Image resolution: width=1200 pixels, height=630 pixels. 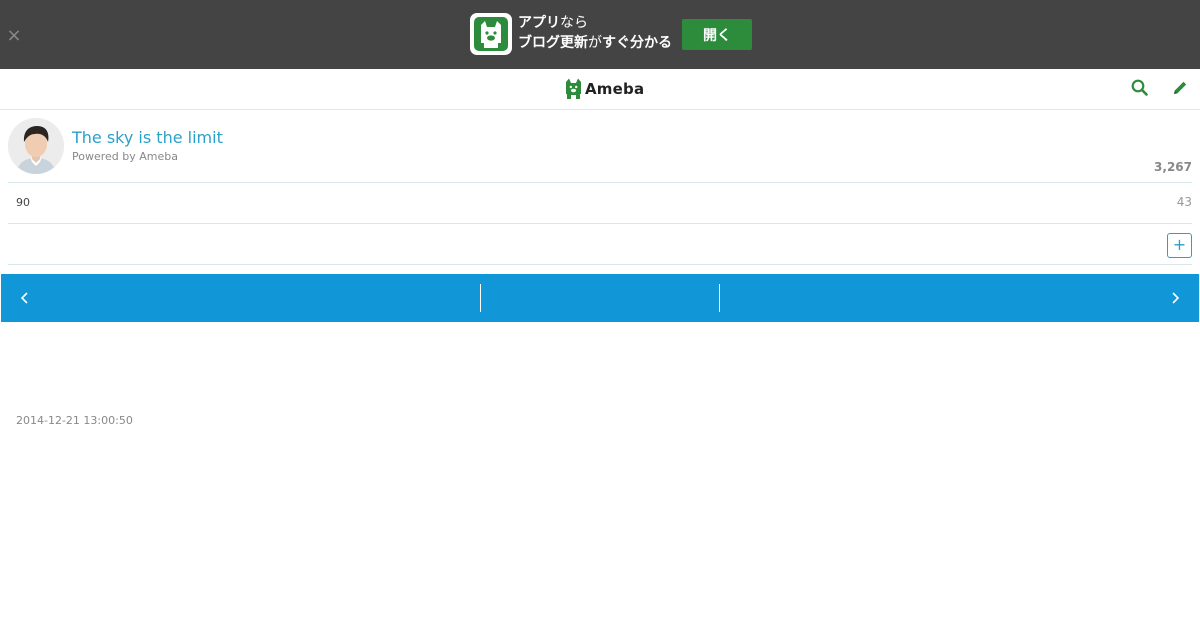 I want to click on banner-message: アプリなら ブログ更新がすぐ分かる, so click(x=600, y=33).